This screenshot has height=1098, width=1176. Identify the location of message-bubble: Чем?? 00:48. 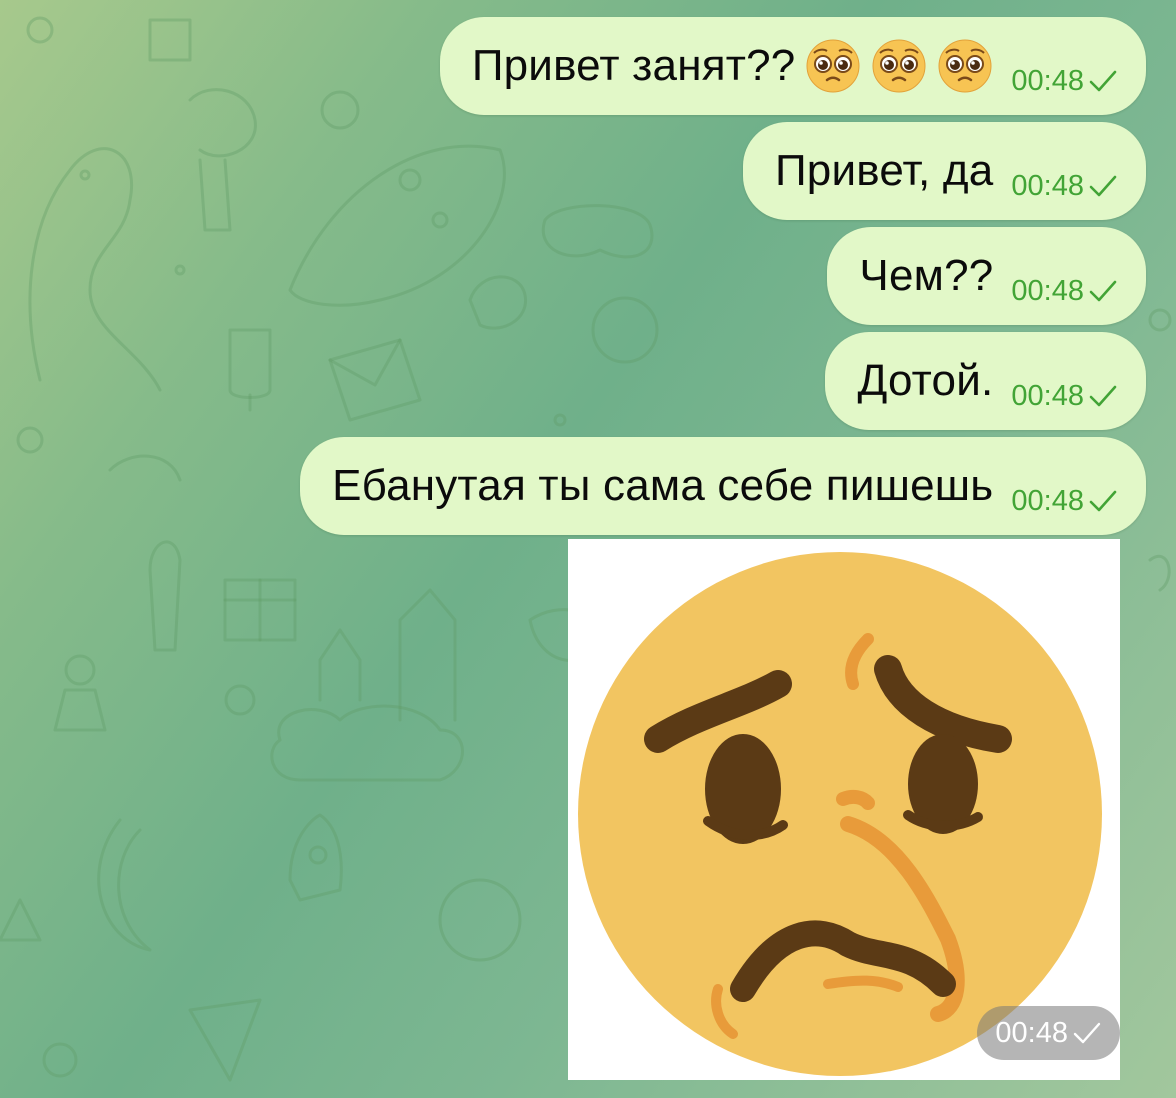
(986, 276).